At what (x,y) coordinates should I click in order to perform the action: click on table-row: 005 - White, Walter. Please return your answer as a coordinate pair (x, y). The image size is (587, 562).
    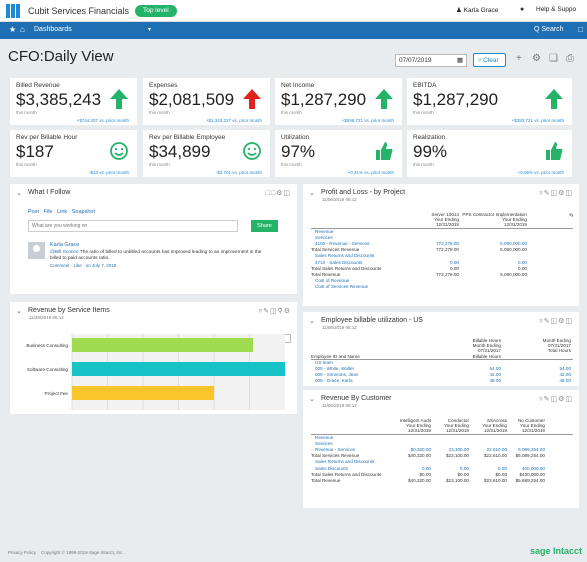
    Looking at the image, I should click on (334, 368).